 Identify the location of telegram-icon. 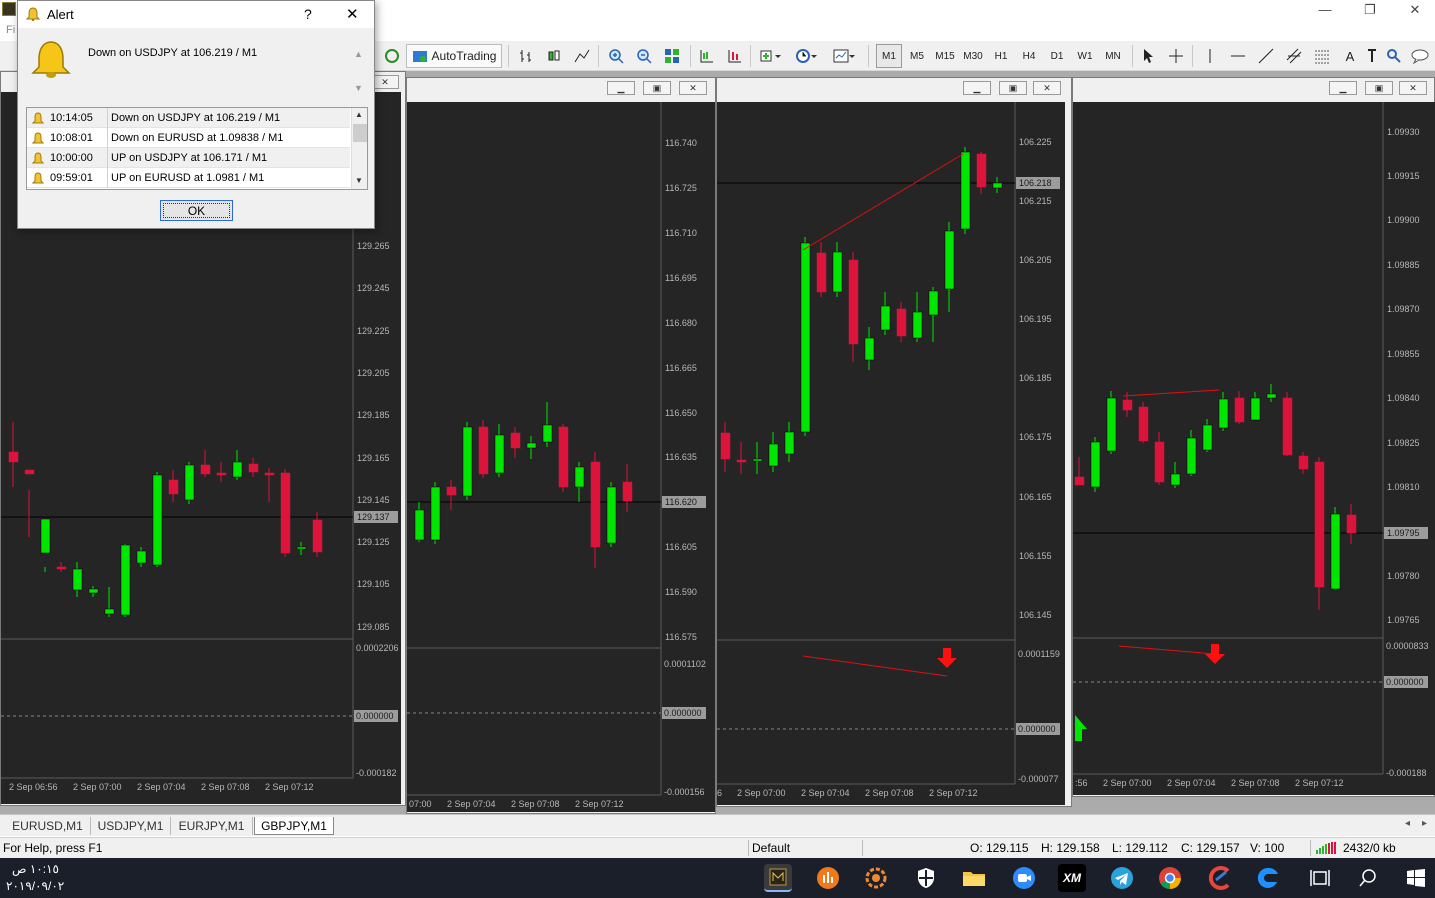
(1122, 878).